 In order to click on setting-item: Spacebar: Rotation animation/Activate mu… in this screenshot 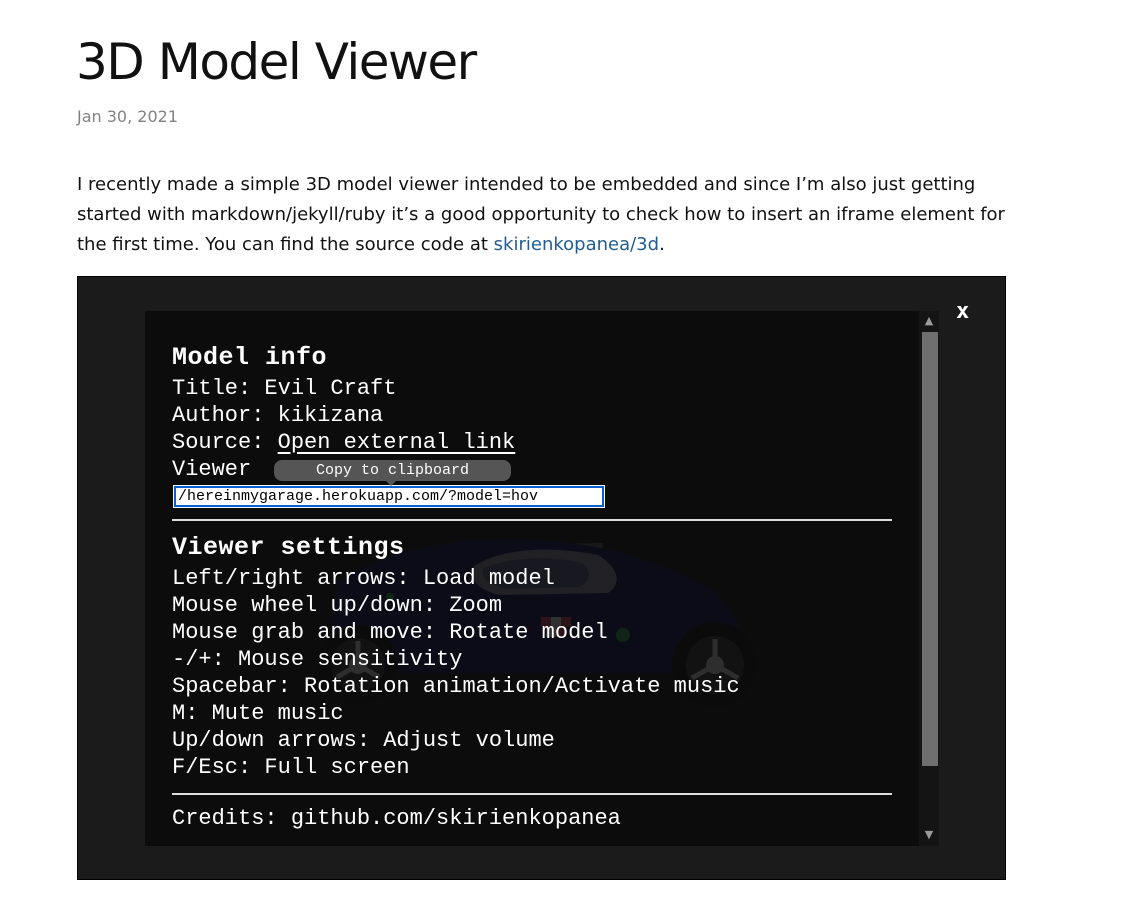, I will do `click(456, 686)`.